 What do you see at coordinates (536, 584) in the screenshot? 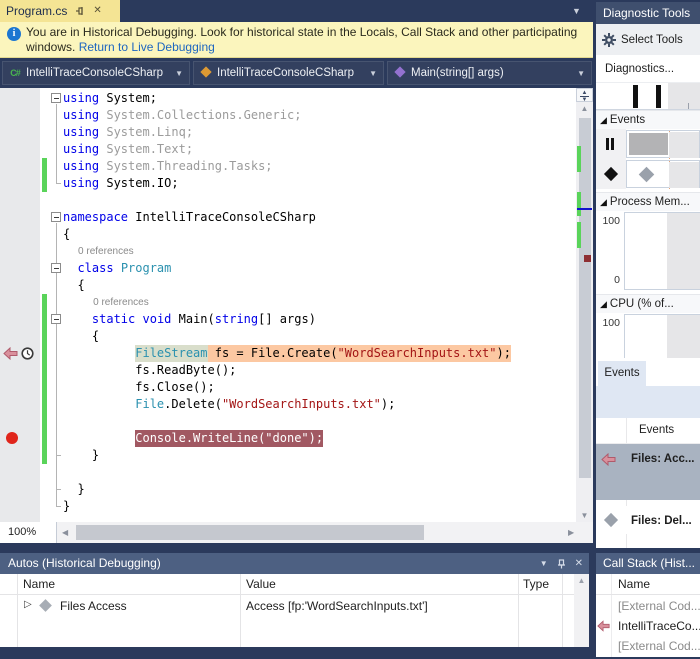
I see `column-header-type: Type` at bounding box center [536, 584].